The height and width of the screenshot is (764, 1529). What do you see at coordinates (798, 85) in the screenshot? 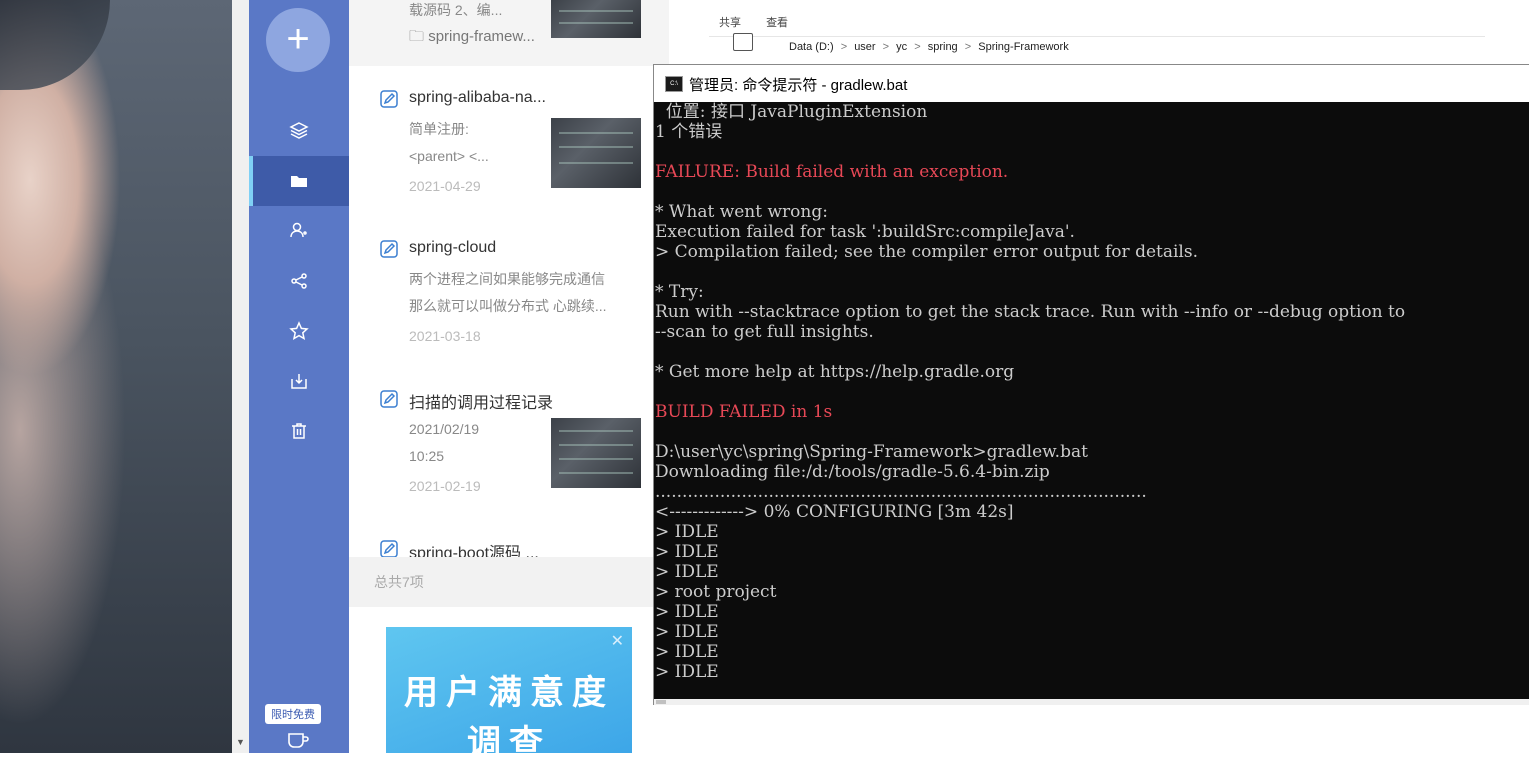
I see `window-title: 管理员: 命令提示符 - gradlew.bat` at bounding box center [798, 85].